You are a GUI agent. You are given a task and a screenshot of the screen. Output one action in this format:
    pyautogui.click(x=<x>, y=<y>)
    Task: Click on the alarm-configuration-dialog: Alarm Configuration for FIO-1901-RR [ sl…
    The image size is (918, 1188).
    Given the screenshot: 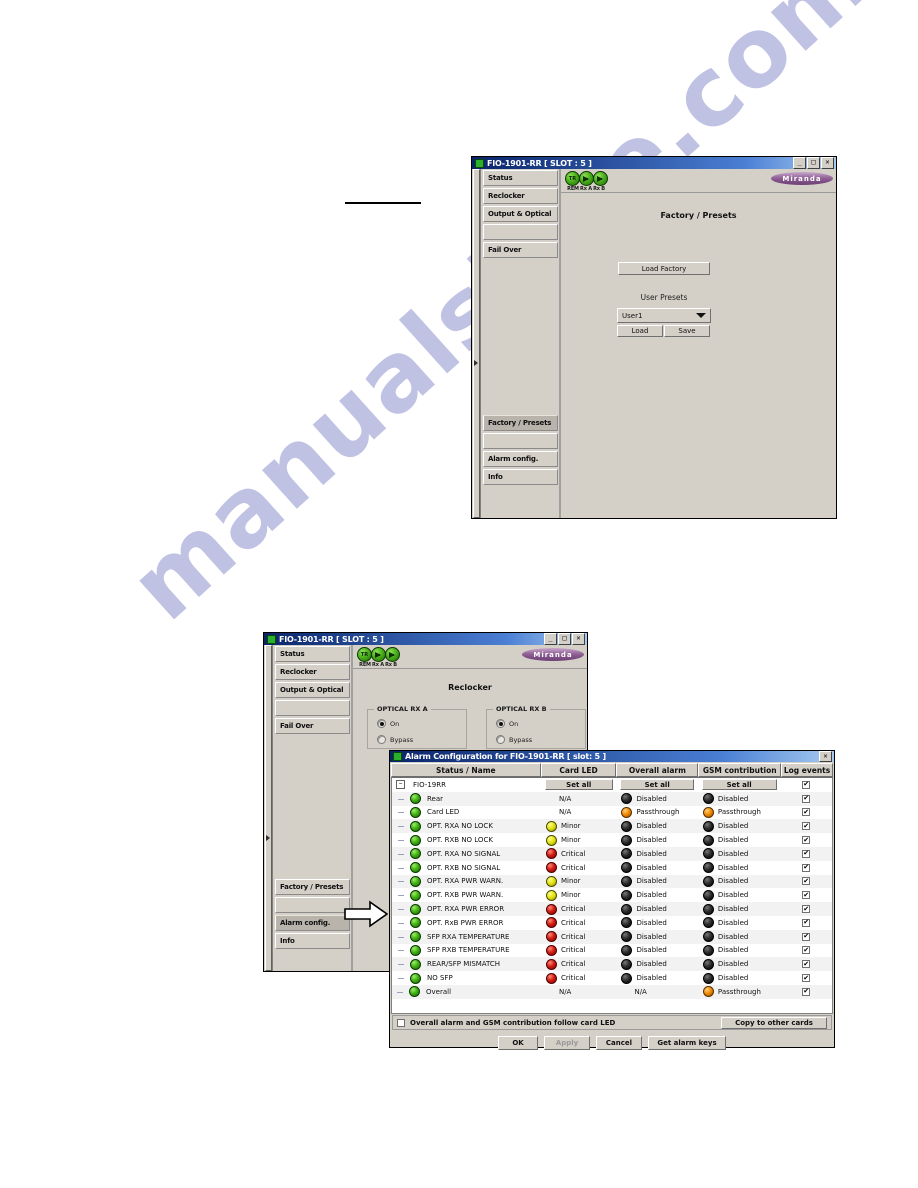 What is the action you would take?
    pyautogui.click(x=612, y=900)
    